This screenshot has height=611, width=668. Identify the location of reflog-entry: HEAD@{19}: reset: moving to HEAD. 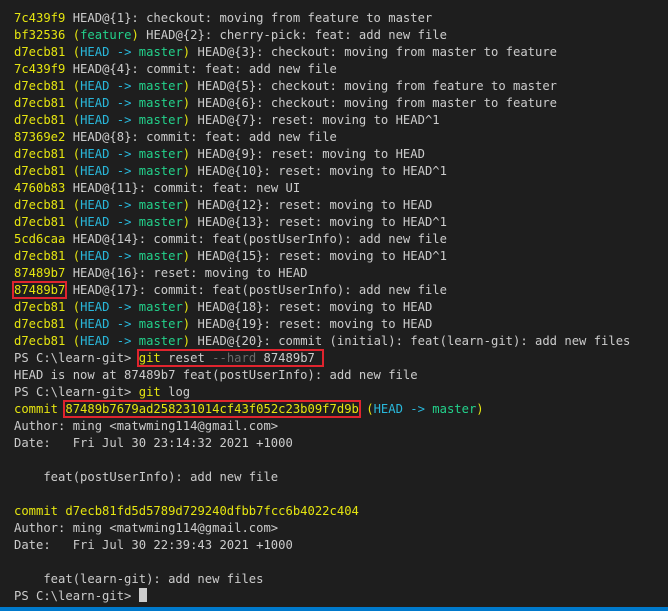
(315, 324).